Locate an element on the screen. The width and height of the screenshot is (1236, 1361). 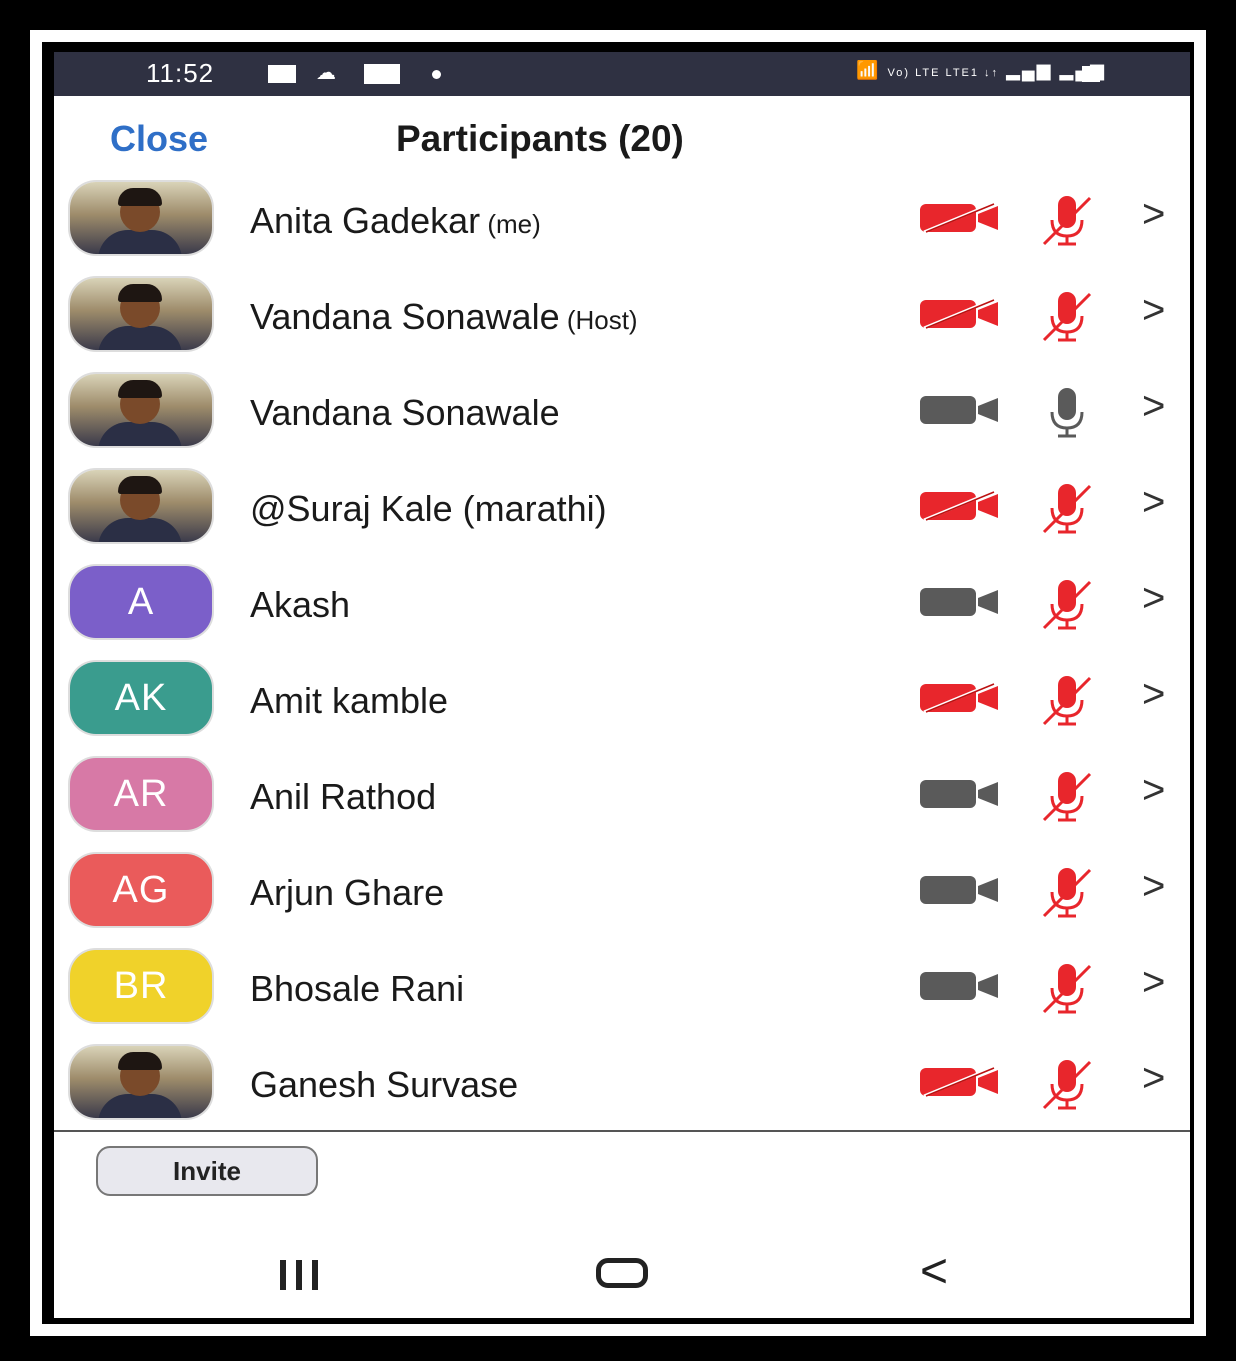
avatar: AK is located at coordinates (141, 698).